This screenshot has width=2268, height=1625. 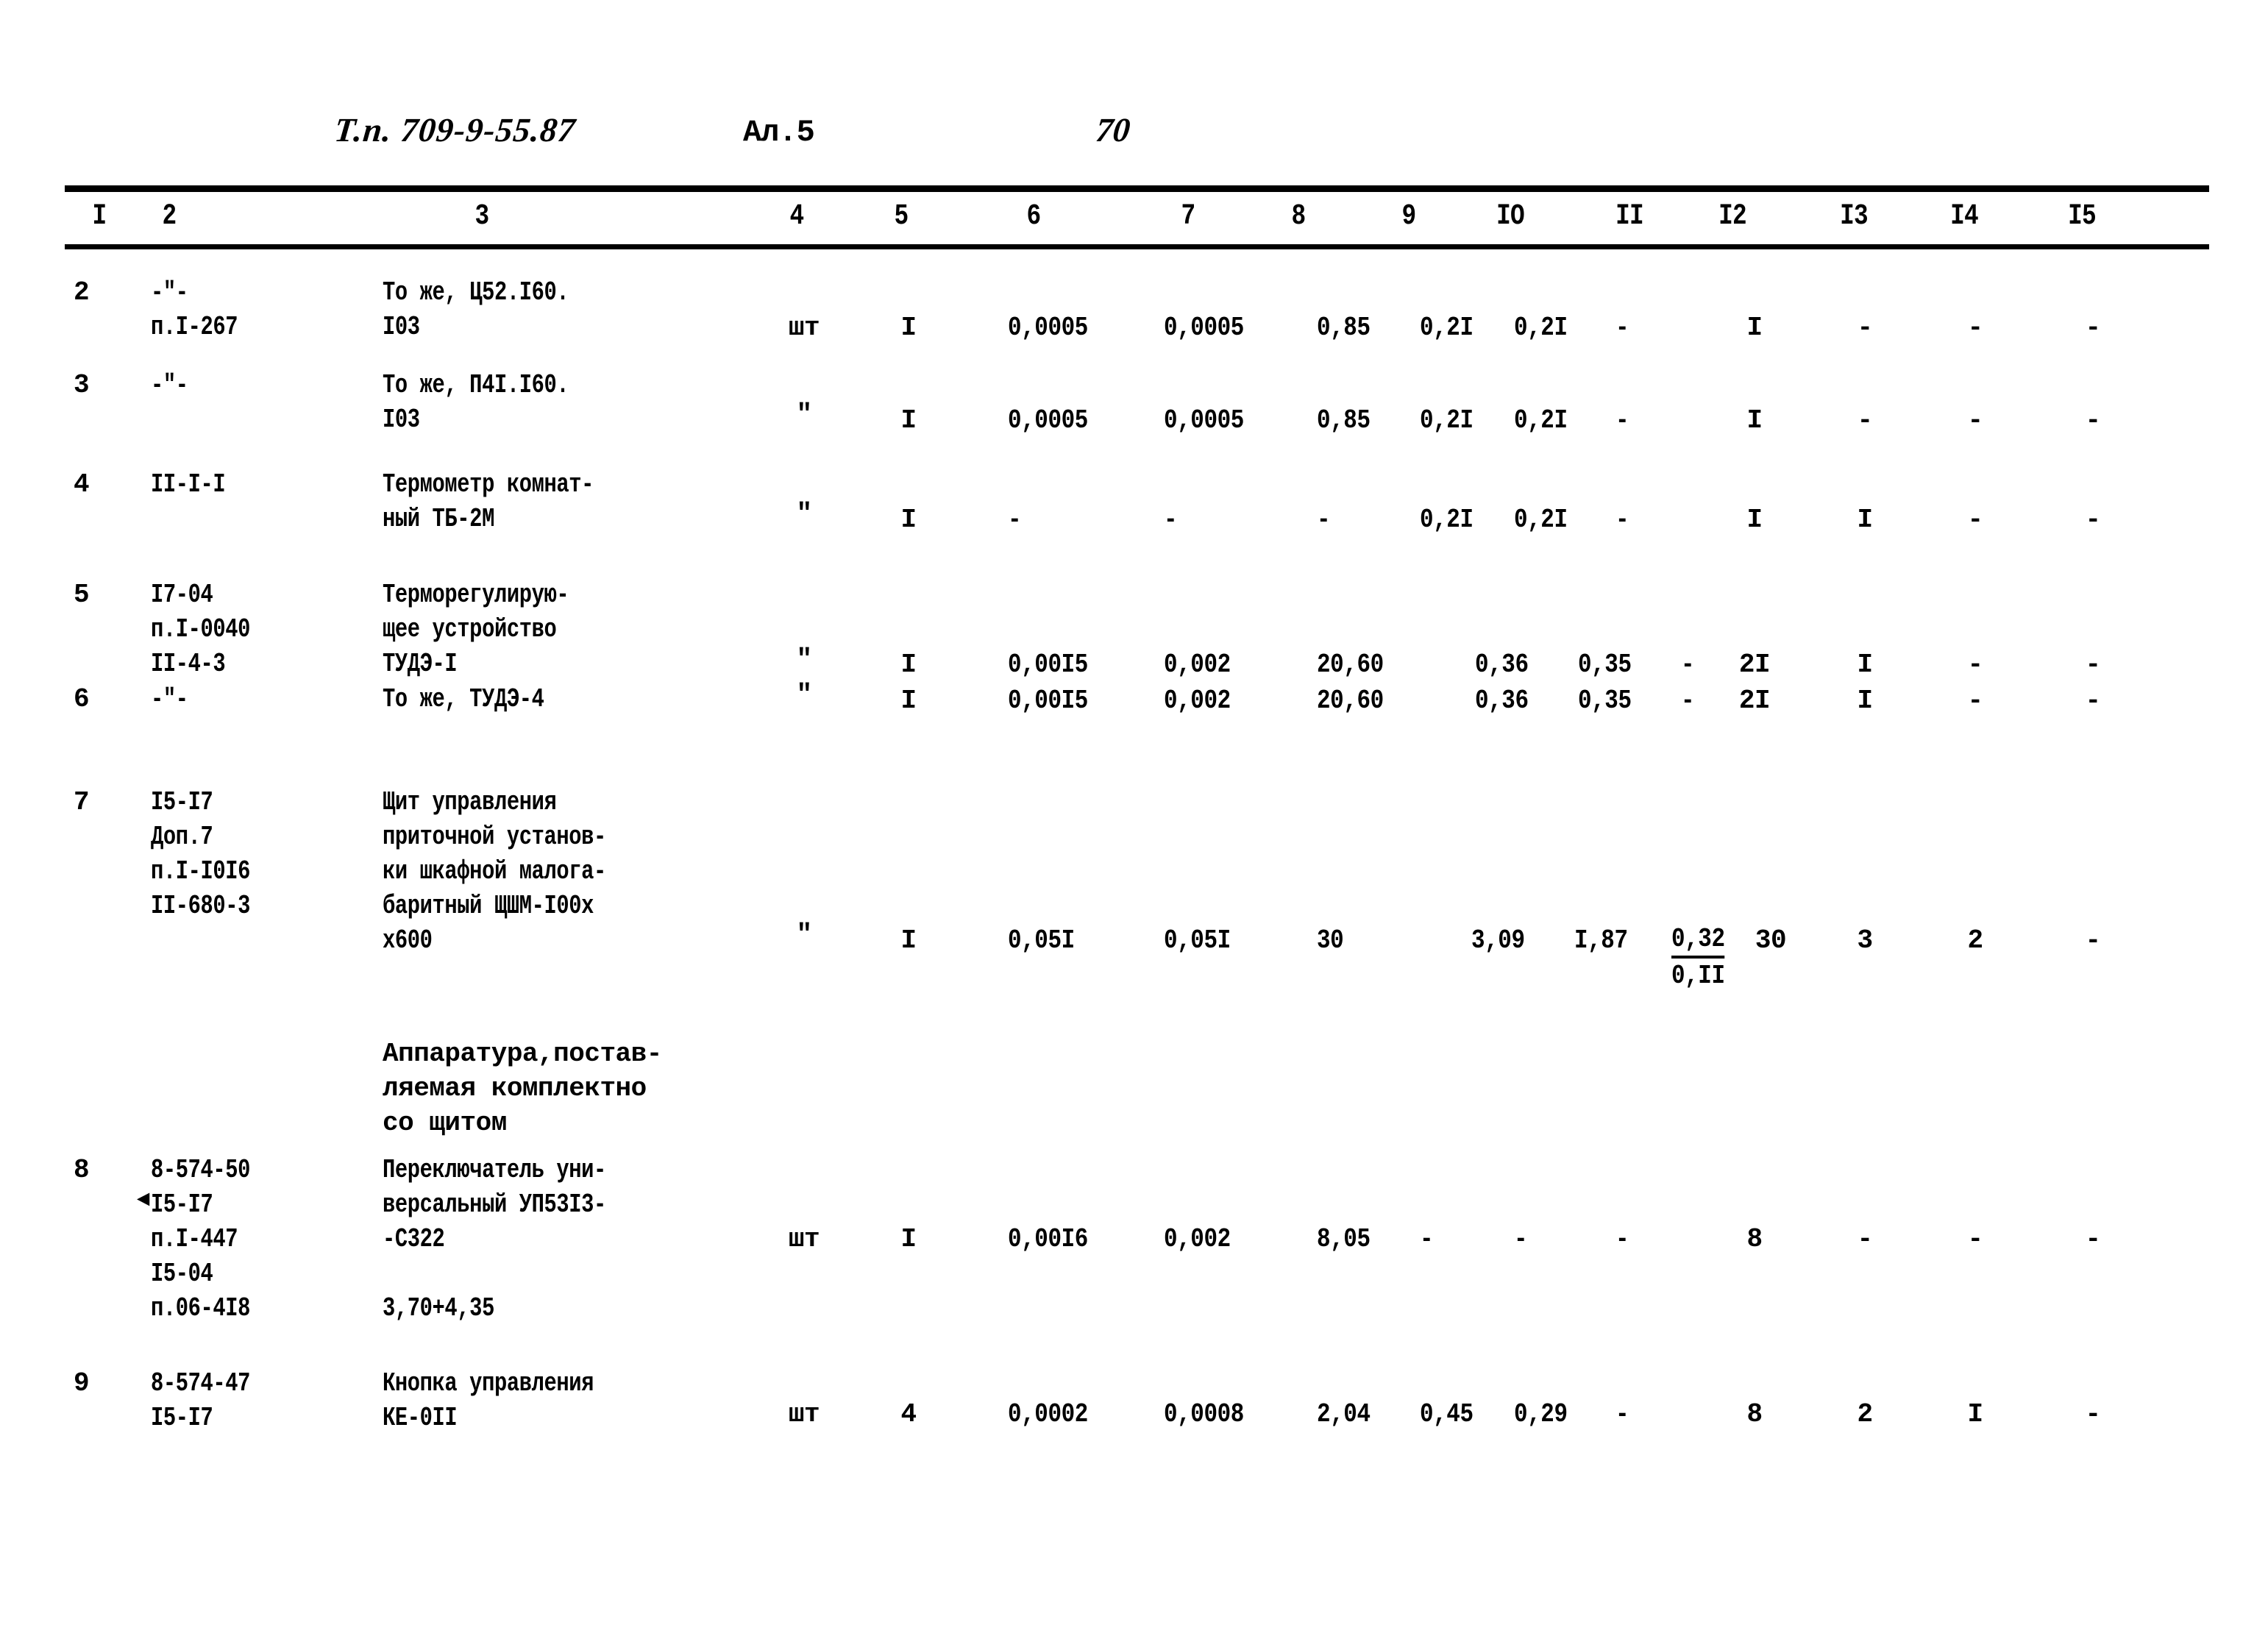 What do you see at coordinates (1964, 217) in the screenshot?
I see `column-header-14: I4` at bounding box center [1964, 217].